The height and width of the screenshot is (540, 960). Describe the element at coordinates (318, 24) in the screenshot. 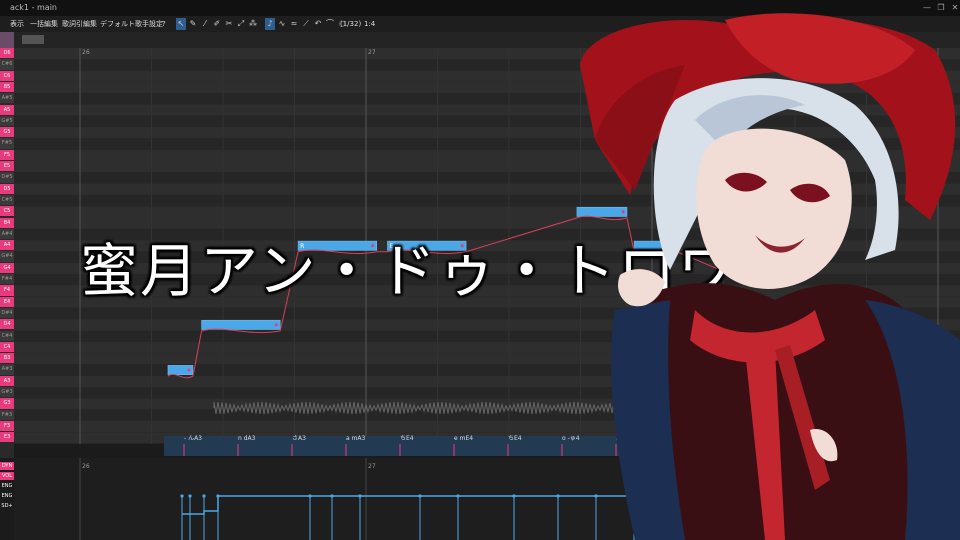

I see `undo-icon: ↶` at that location.